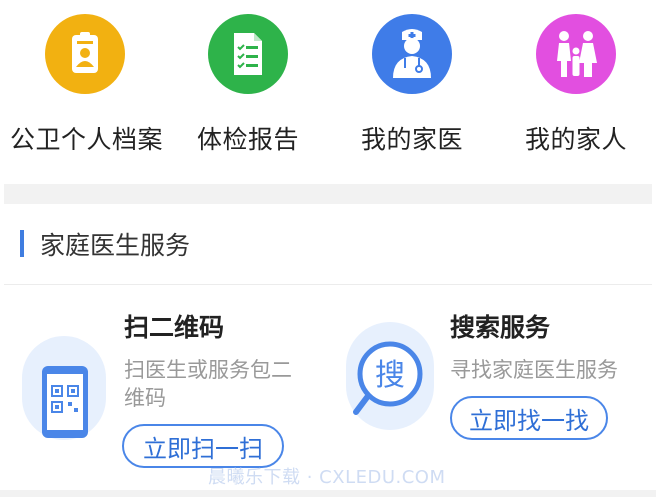  Describe the element at coordinates (411, 139) in the screenshot. I see `quick-action-label: 我的家医` at that location.